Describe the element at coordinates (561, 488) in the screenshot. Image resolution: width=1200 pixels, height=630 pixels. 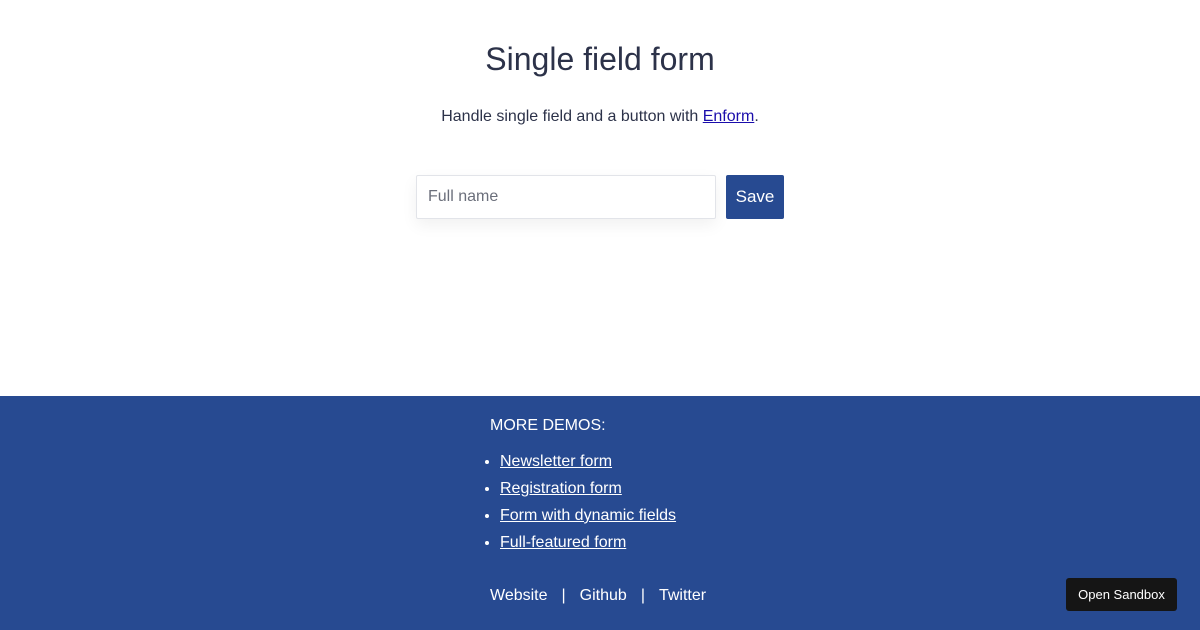
I see `registration-form-link: Registration form` at that location.